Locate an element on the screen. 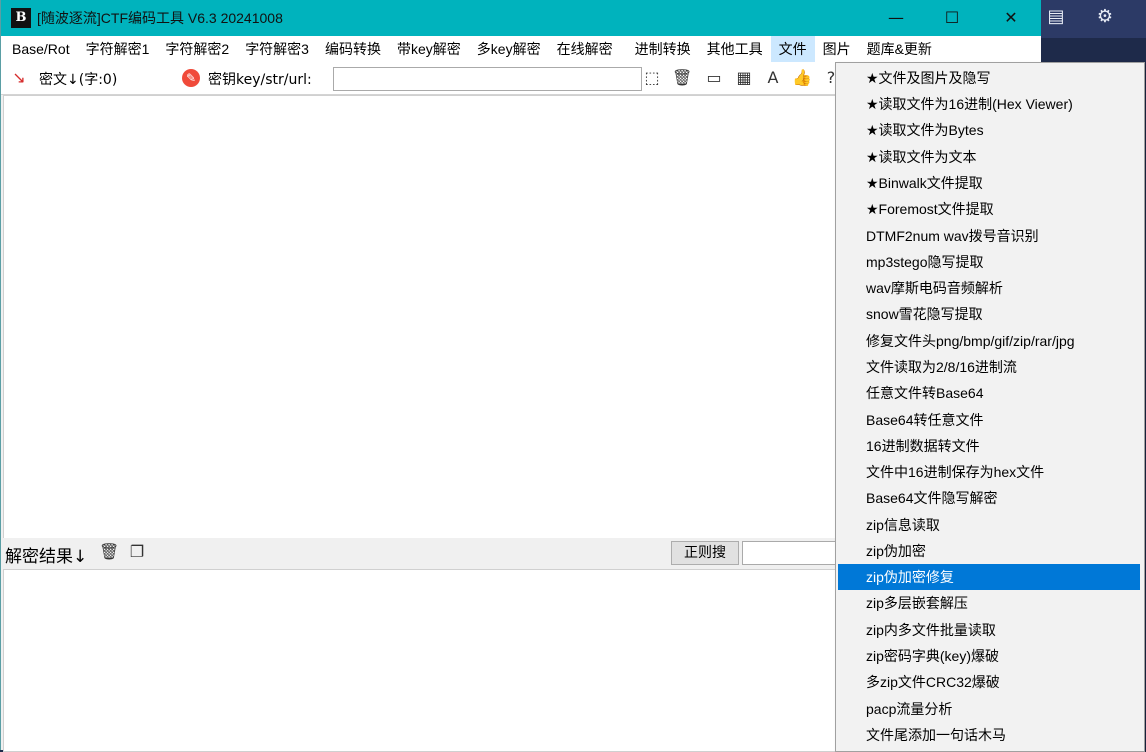 The width and height of the screenshot is (1146, 752). file-menu-item: 多zip文件CRC32爆破 is located at coordinates (989, 682).